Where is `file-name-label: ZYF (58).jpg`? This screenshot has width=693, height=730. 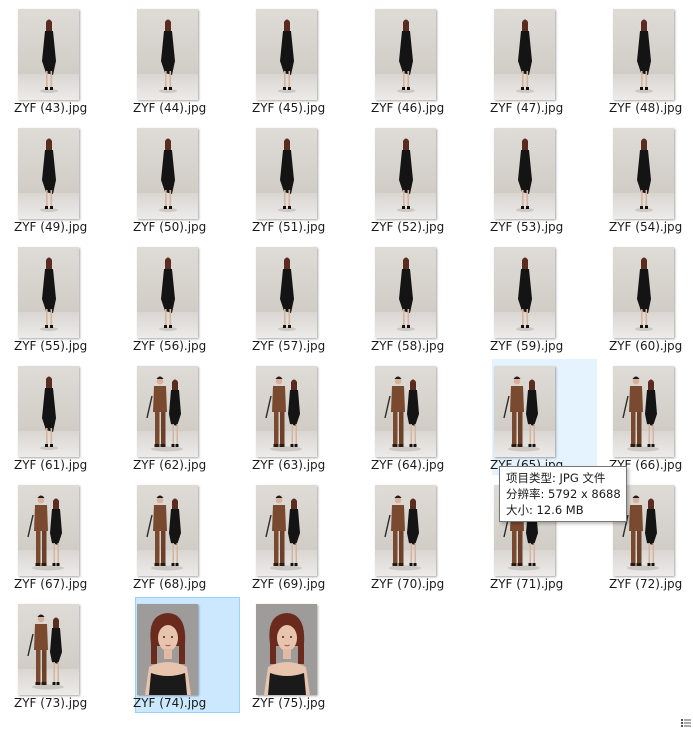 file-name-label: ZYF (58).jpg is located at coordinates (408, 346).